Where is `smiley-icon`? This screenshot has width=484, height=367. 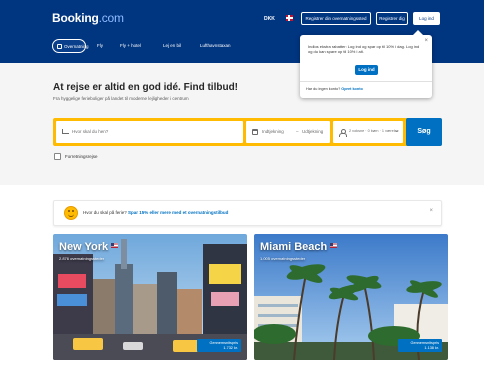
smiley-icon is located at coordinates (71, 213).